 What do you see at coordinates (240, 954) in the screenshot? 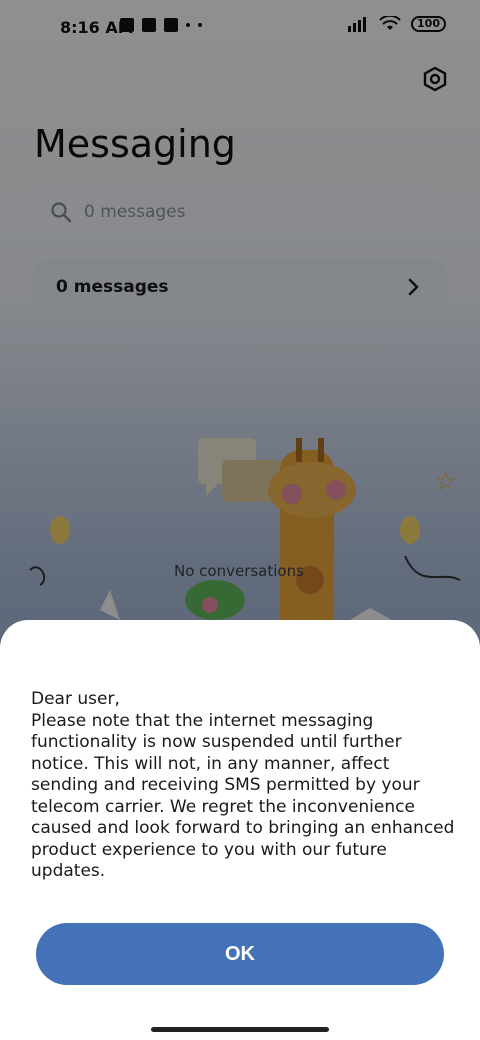
I see `ok-button: OK` at bounding box center [240, 954].